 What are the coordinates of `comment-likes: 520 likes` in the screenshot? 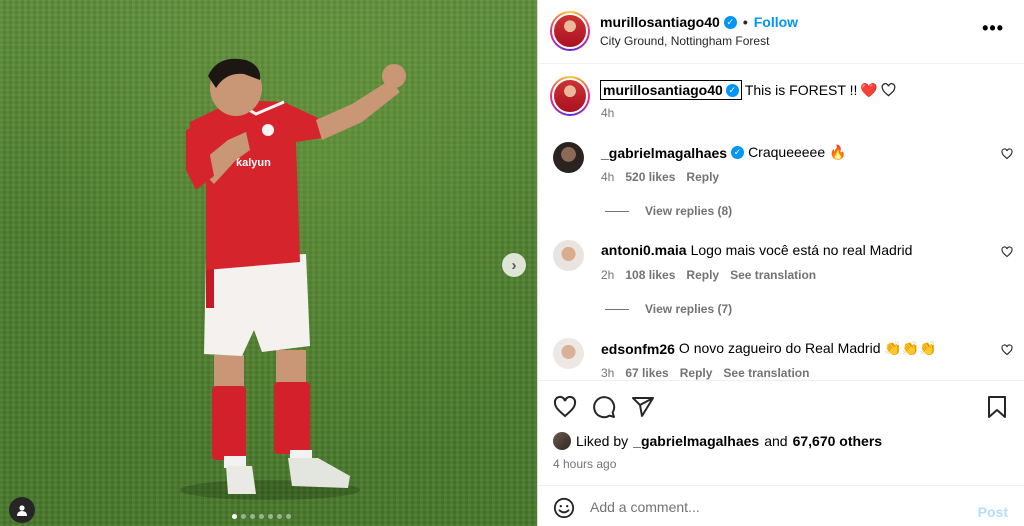 It's located at (650, 177).